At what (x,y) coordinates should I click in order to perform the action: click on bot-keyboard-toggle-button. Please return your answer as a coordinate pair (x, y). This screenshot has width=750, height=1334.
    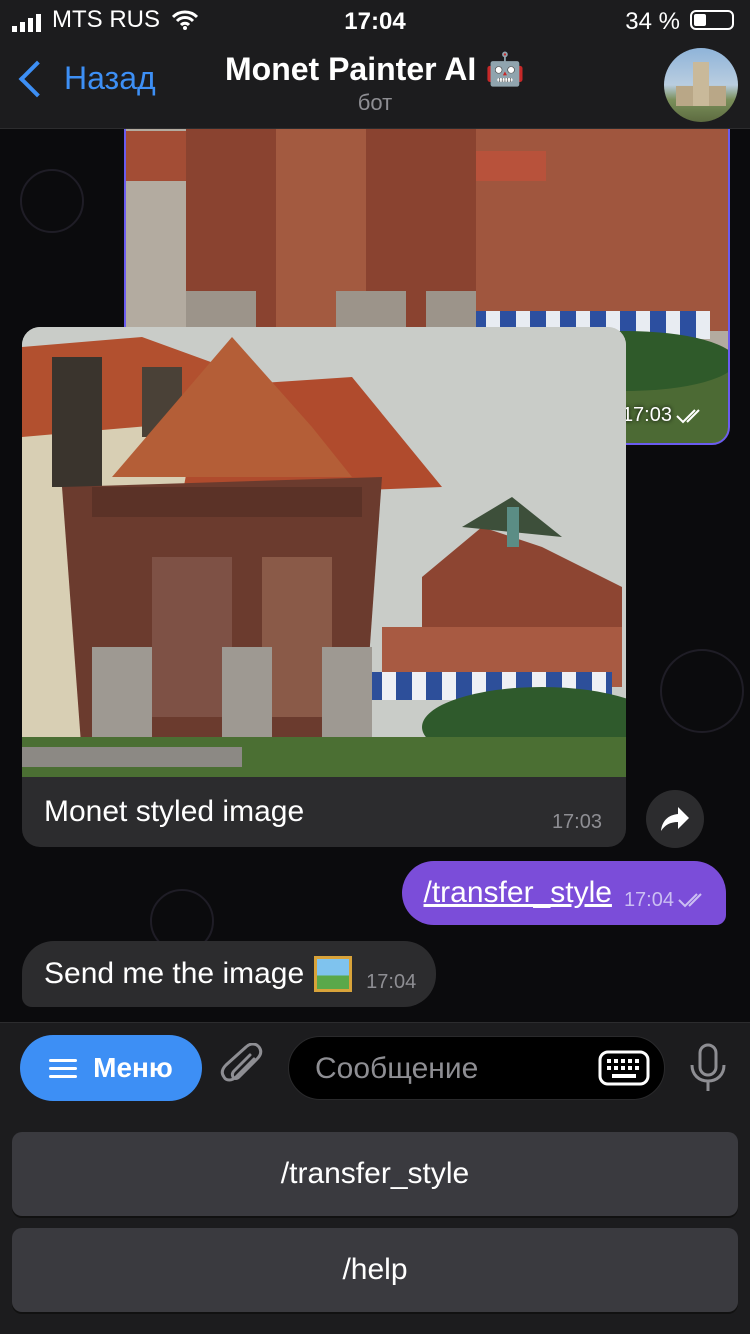
    Looking at the image, I should click on (624, 1070).